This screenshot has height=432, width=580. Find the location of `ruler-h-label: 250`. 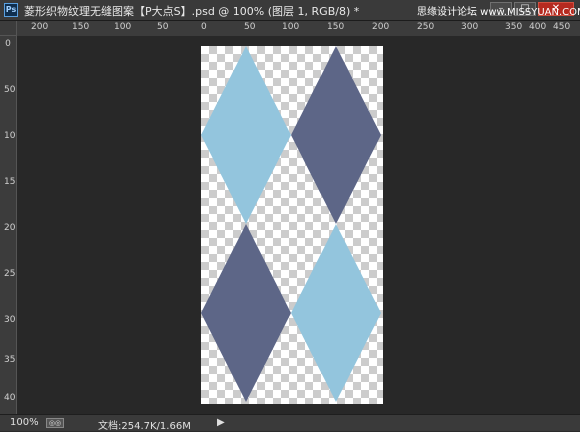

ruler-h-label: 250 is located at coordinates (426, 27).